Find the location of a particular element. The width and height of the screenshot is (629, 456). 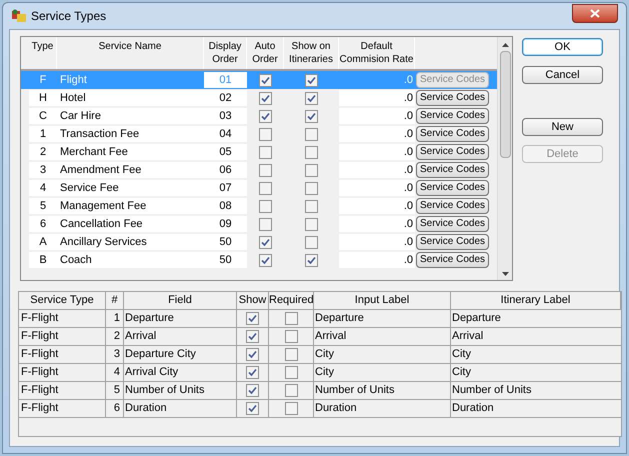

service-row: B Coach 50 .0 Service Codes is located at coordinates (259, 260).